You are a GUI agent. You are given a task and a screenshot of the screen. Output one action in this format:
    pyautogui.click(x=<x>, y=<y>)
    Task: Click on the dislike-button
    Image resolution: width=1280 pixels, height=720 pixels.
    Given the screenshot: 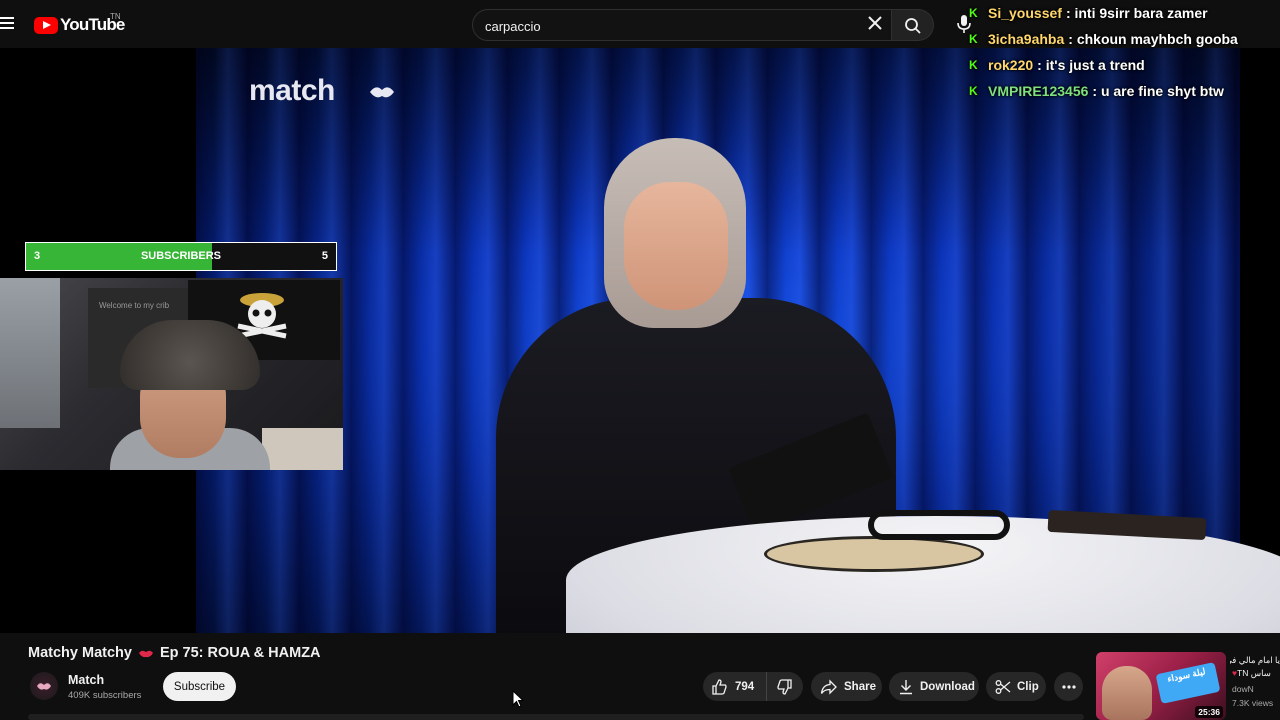 What is the action you would take?
    pyautogui.click(x=785, y=686)
    